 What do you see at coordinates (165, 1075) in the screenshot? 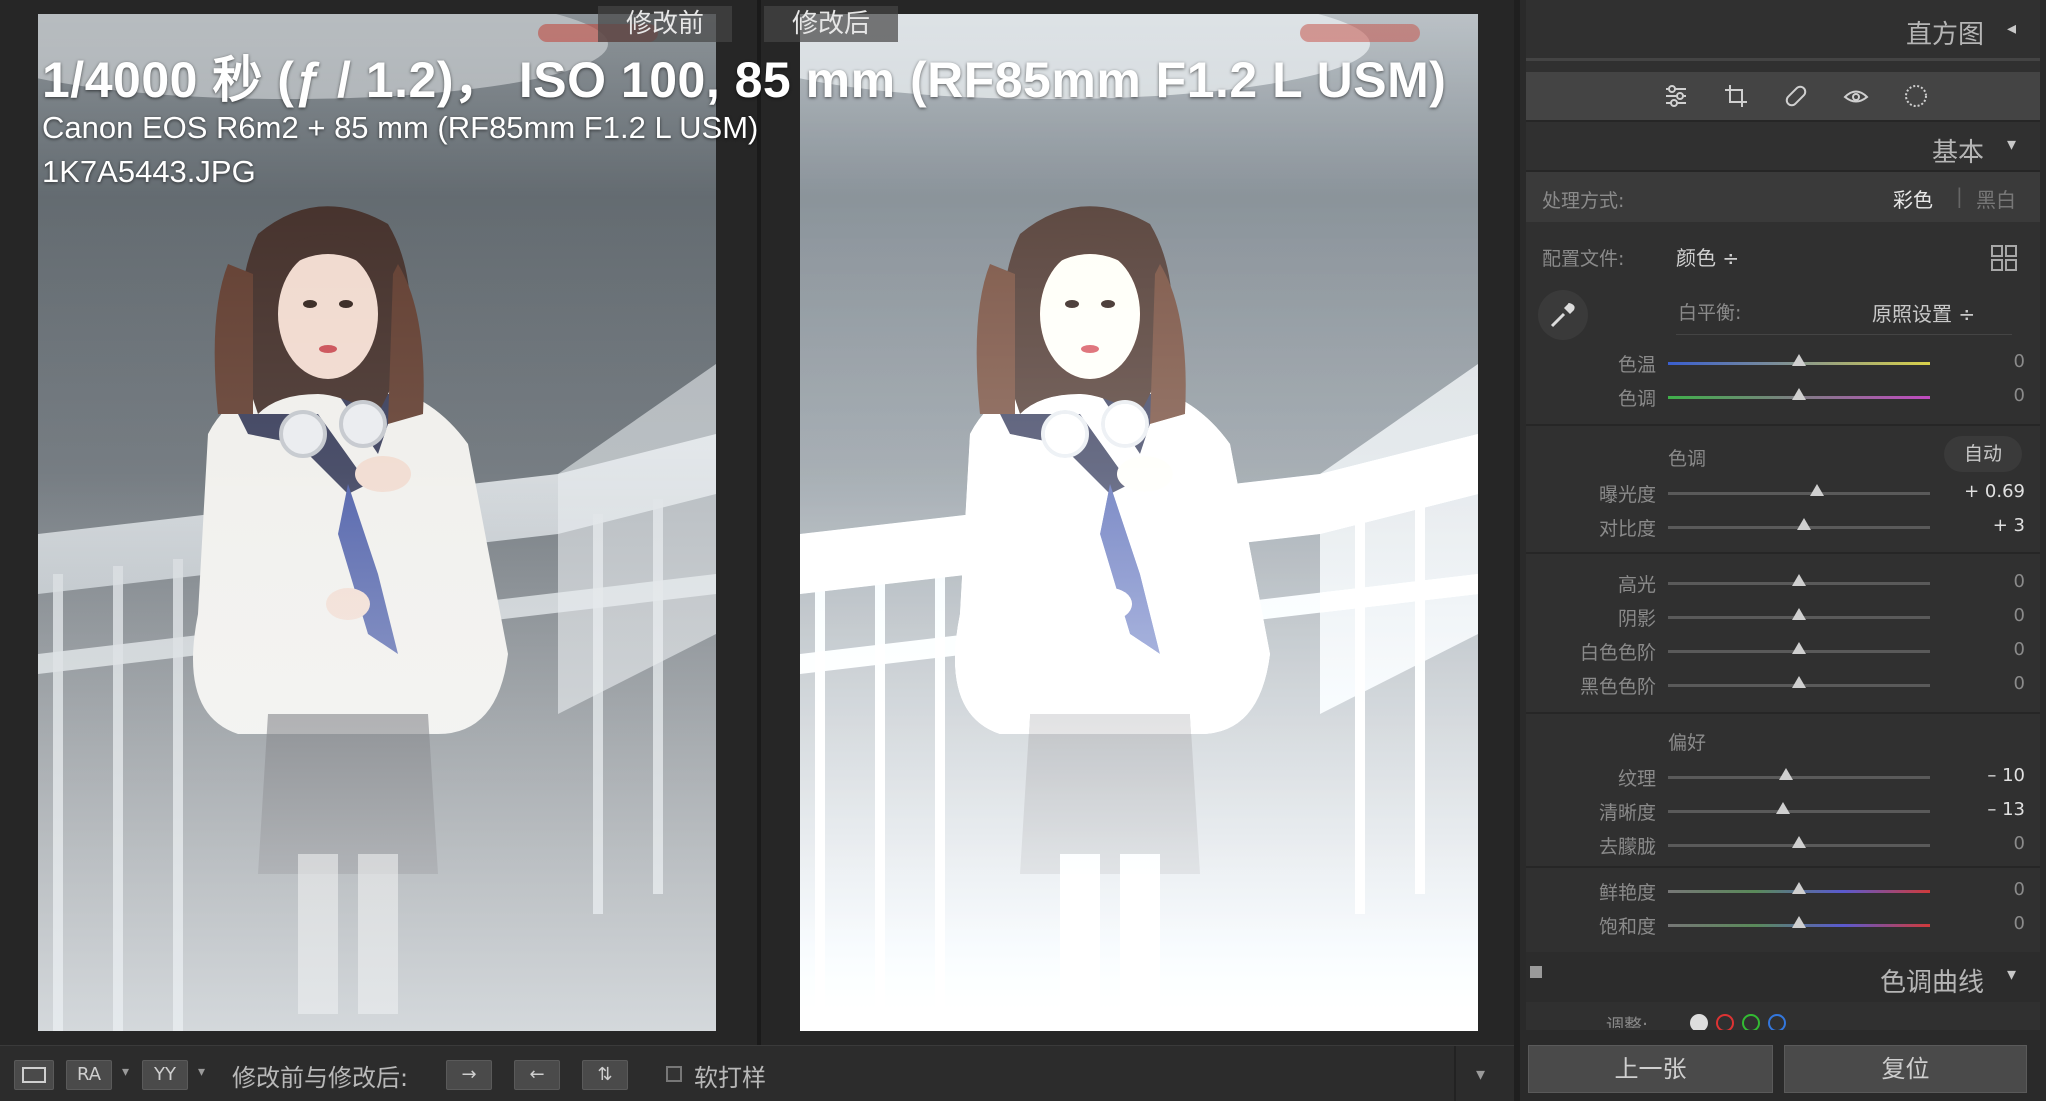
I see `before-after-view-button: YY` at bounding box center [165, 1075].